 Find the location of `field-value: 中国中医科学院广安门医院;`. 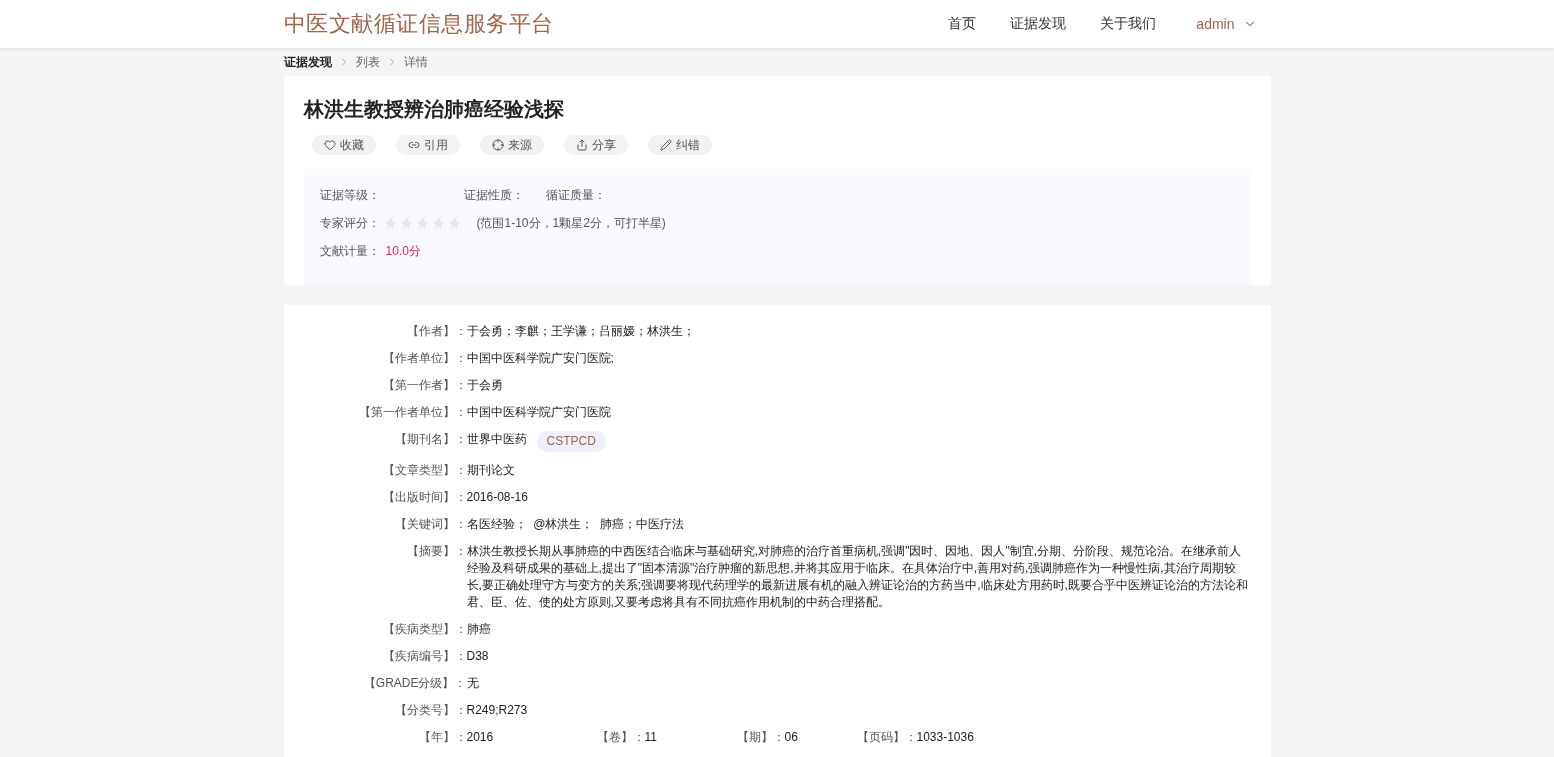

field-value: 中国中医科学院广安门医院; is located at coordinates (540, 358).